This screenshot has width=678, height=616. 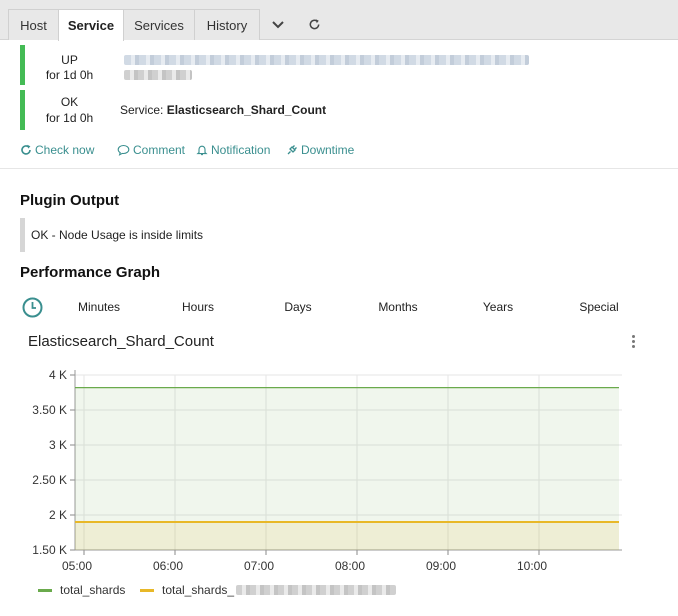 I want to click on tab-host: Host, so click(x=33, y=24).